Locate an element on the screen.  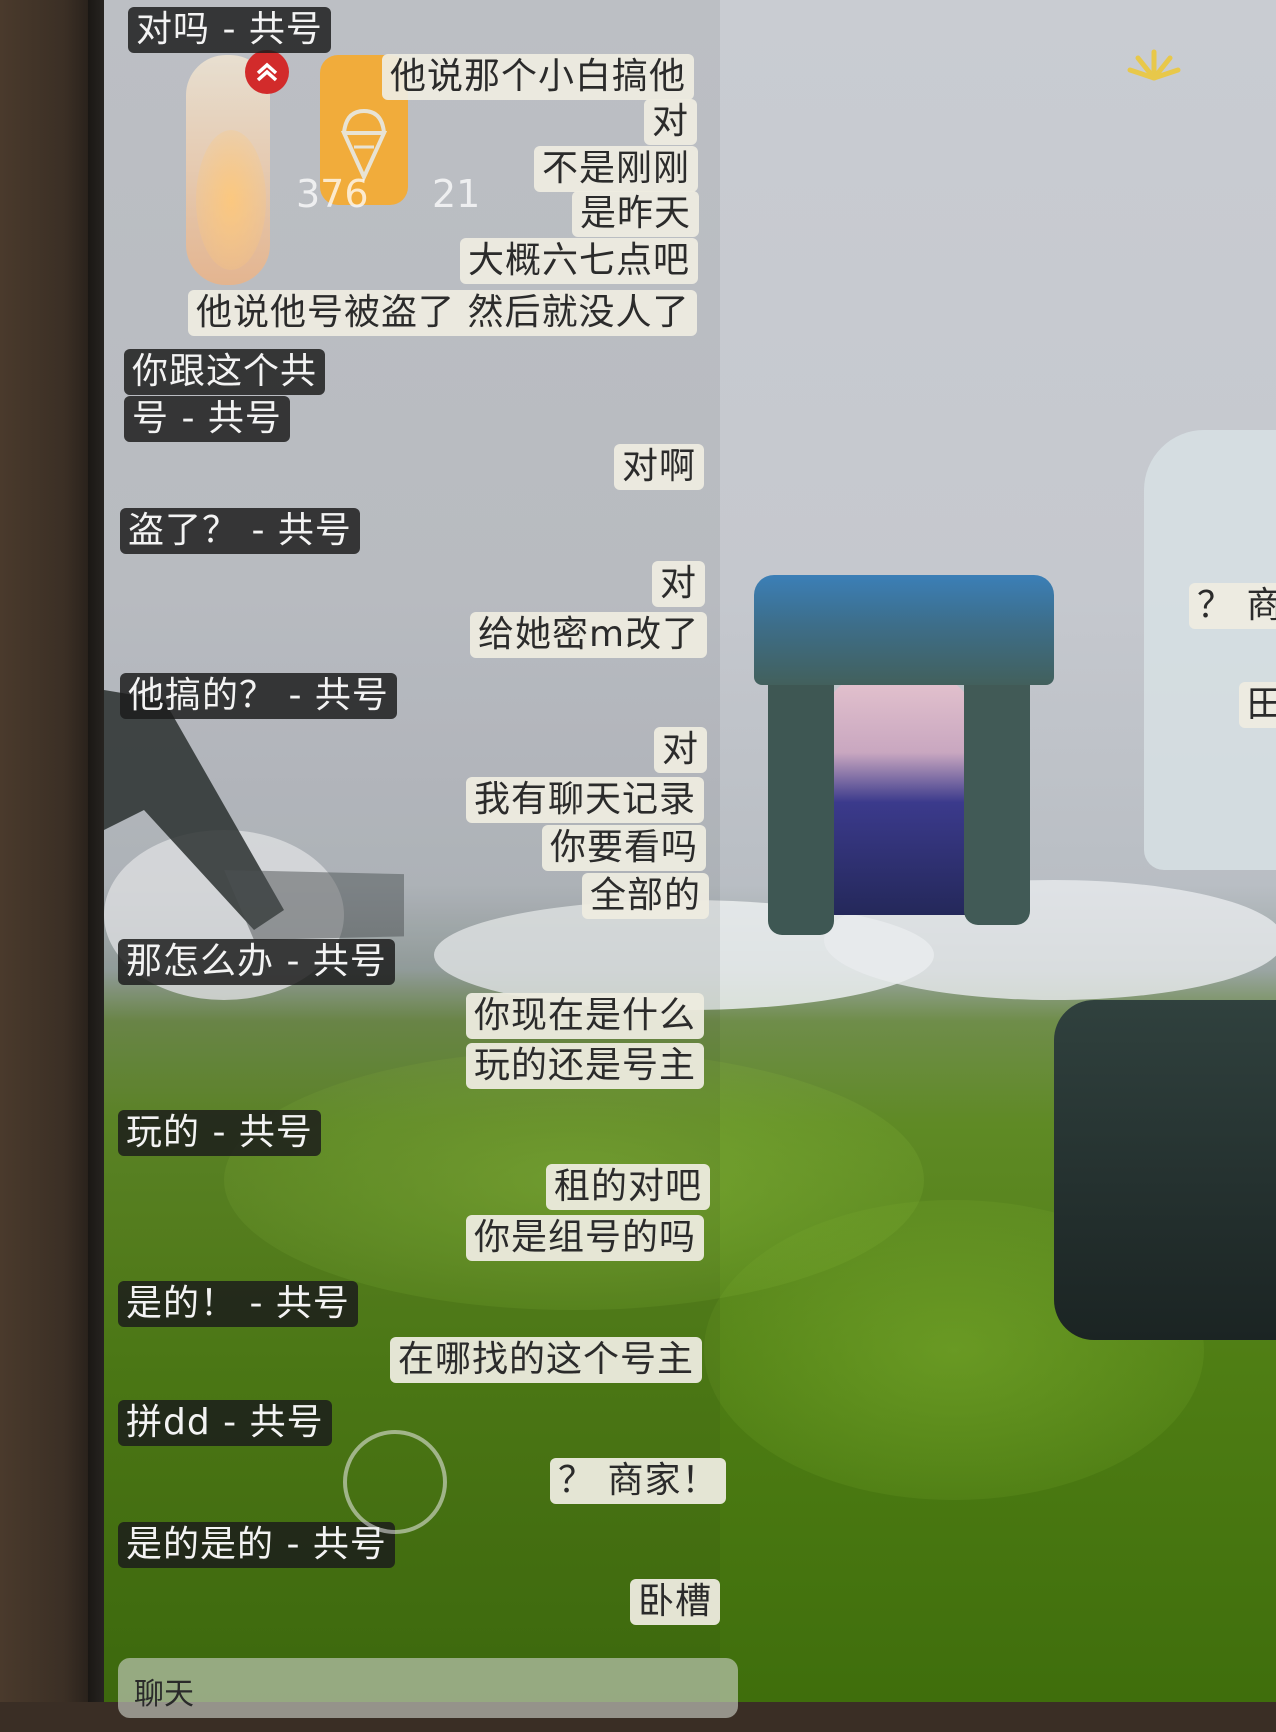
outgoing-message: 你是组号的吗 is located at coordinates (585, 1238).